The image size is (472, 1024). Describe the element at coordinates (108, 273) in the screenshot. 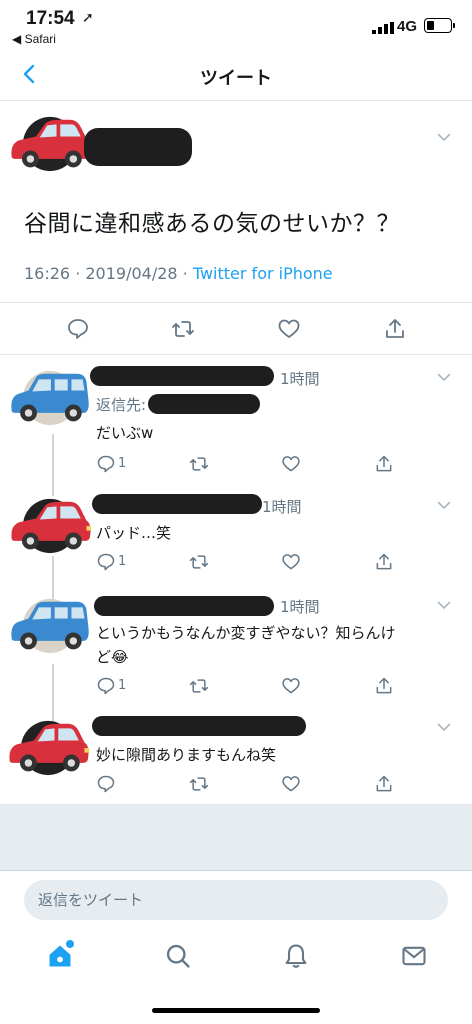

I see `tweet-timestamp: 16:26 · 2019/04/28 ·` at that location.